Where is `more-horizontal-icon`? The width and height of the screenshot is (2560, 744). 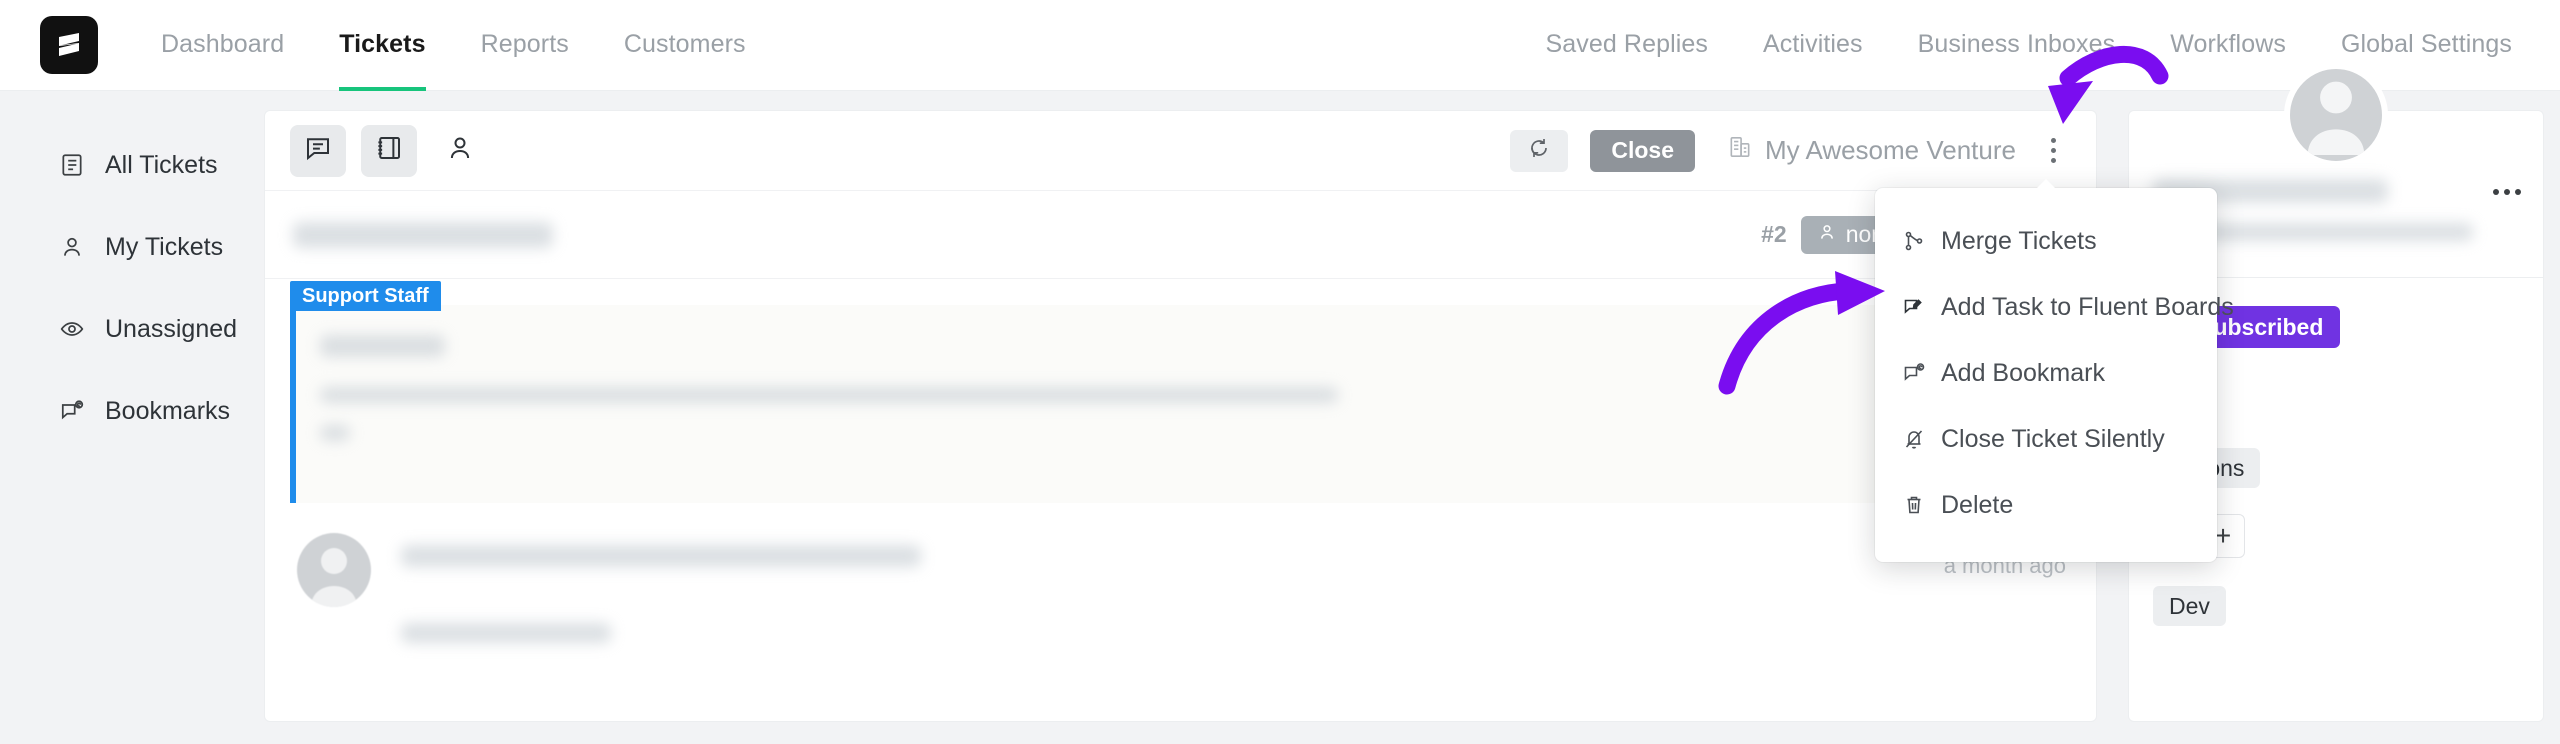 more-horizontal-icon is located at coordinates (2507, 192).